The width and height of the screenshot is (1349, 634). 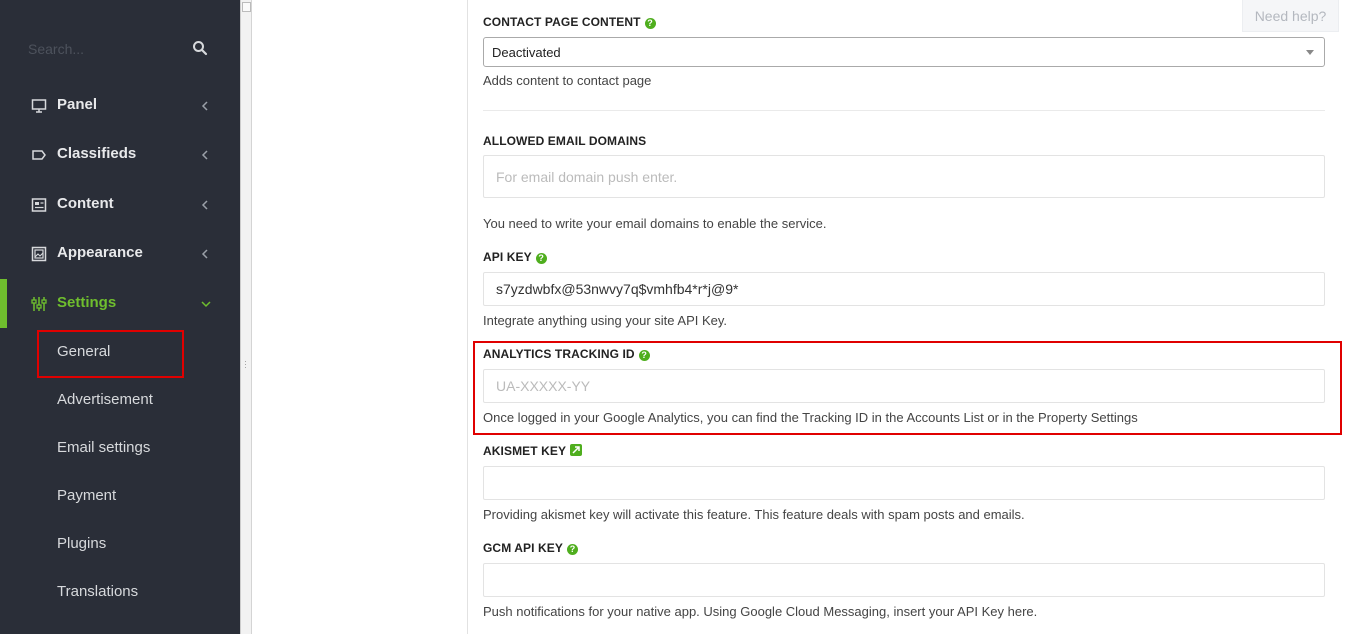 I want to click on search-input, so click(x=112, y=49).